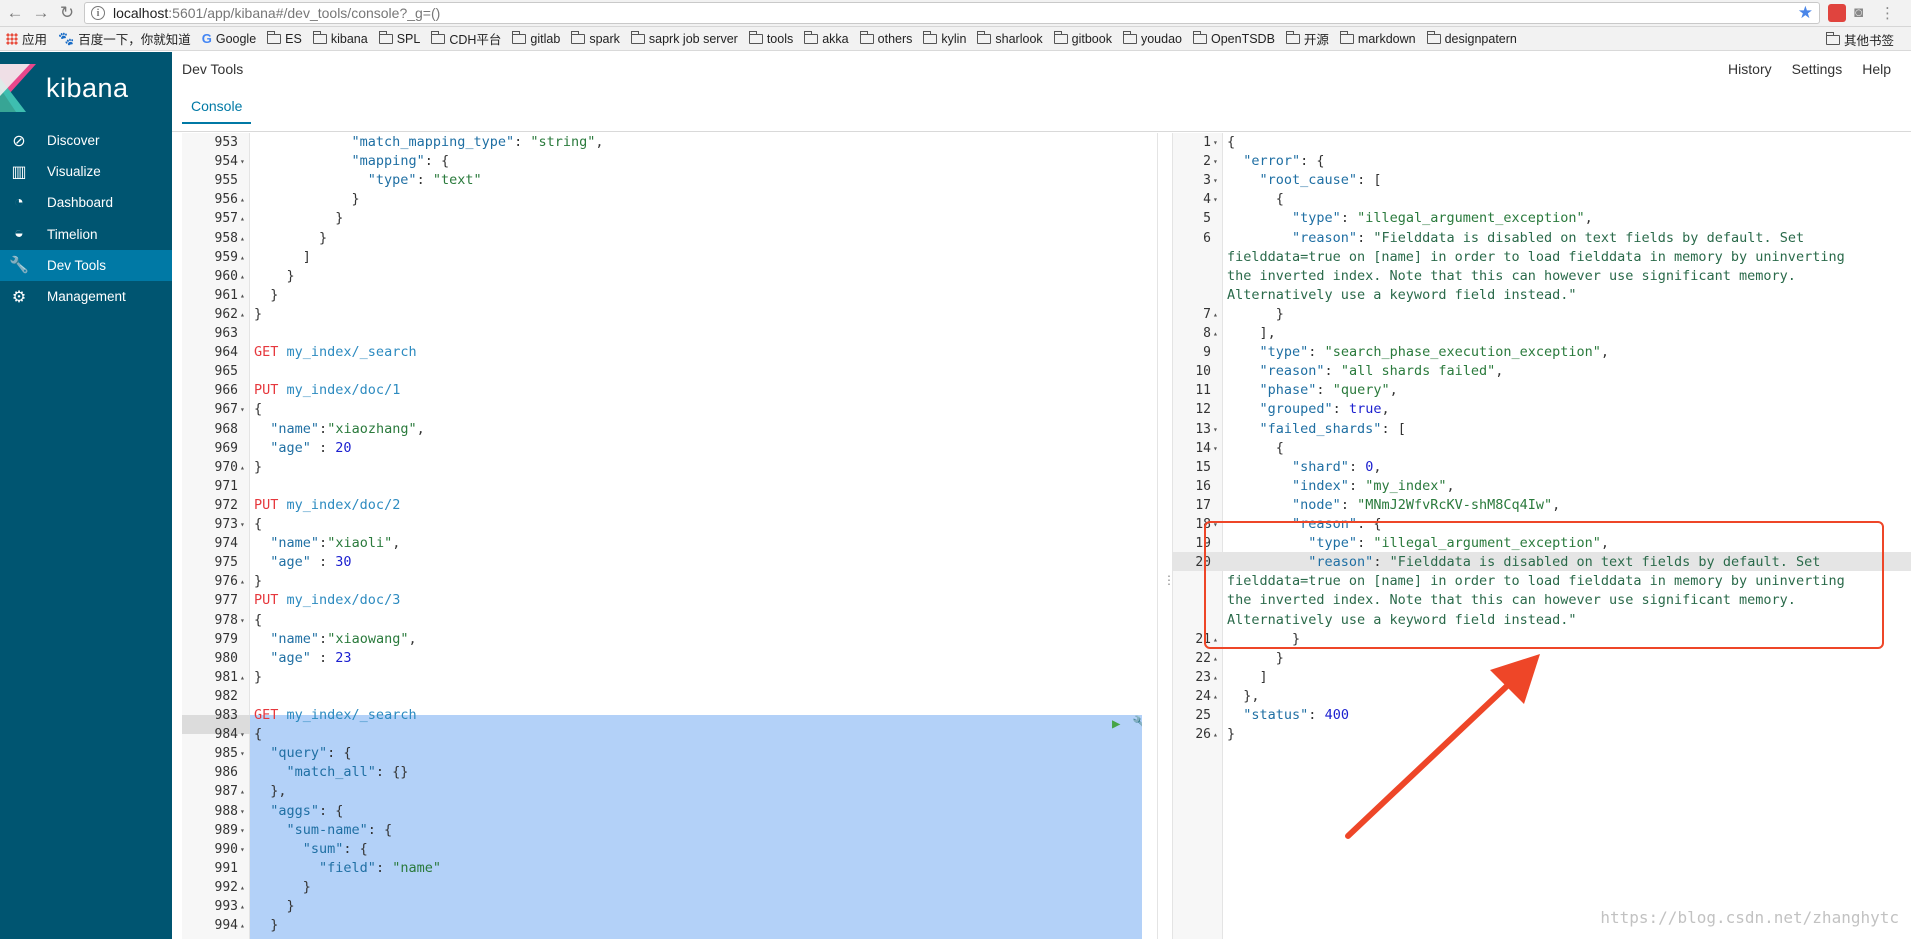 This screenshot has height=939, width=1911. What do you see at coordinates (15, 13) in the screenshot?
I see `back-arrow-icon: ←` at bounding box center [15, 13].